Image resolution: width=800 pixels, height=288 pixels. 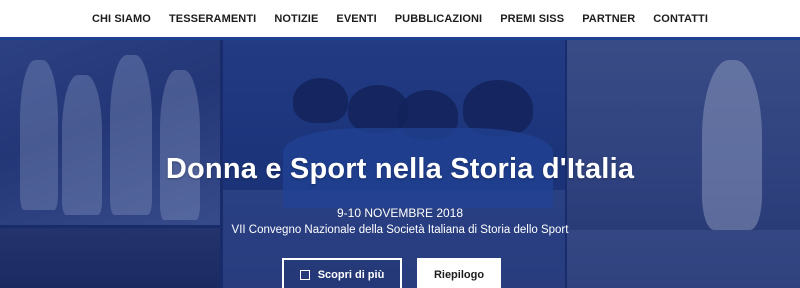 What do you see at coordinates (532, 19) in the screenshot?
I see `nav-item-premi-siss: PREMI SISS` at bounding box center [532, 19].